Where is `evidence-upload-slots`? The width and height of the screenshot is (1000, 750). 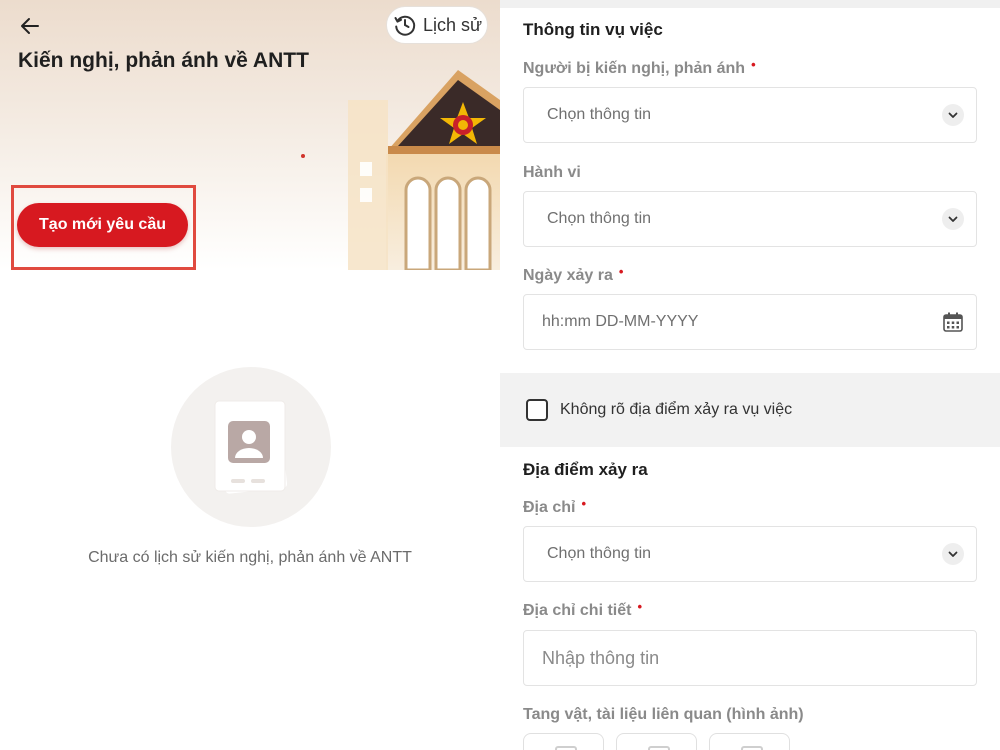 evidence-upload-slots is located at coordinates (656, 741).